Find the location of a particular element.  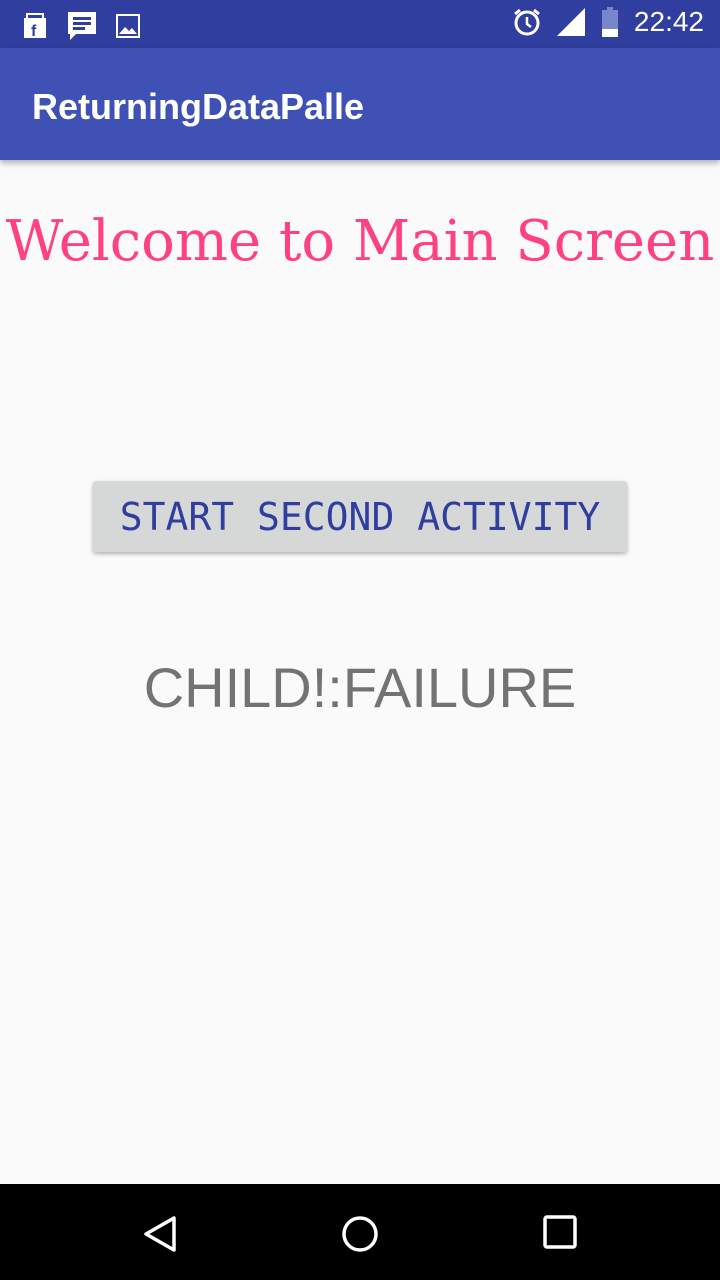

message-icon is located at coordinates (82, 26).